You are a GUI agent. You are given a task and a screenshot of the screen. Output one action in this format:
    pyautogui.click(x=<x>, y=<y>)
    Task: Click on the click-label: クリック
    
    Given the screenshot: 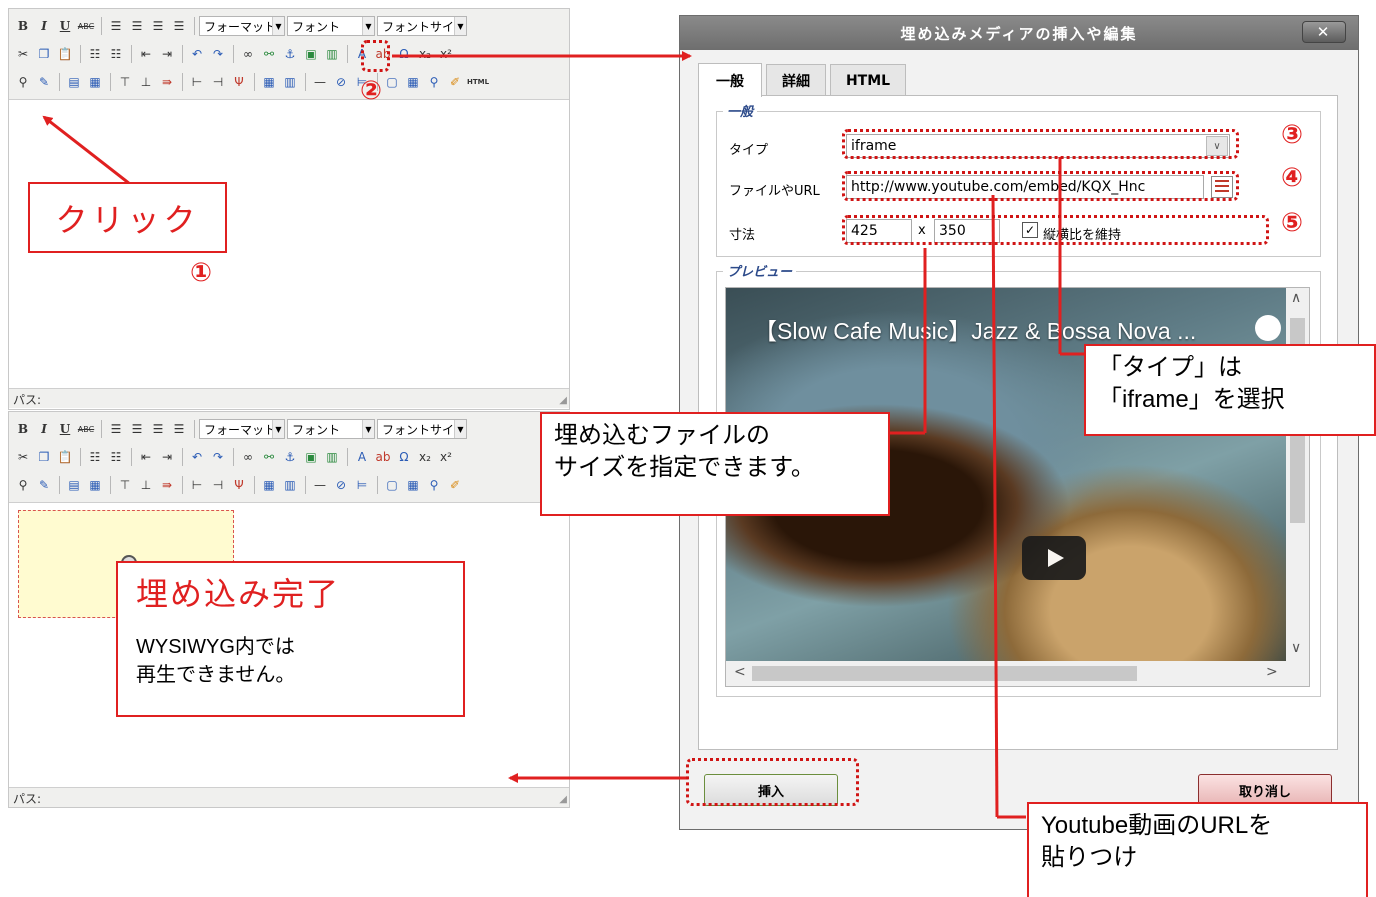 What is the action you would take?
    pyautogui.click(x=127, y=219)
    